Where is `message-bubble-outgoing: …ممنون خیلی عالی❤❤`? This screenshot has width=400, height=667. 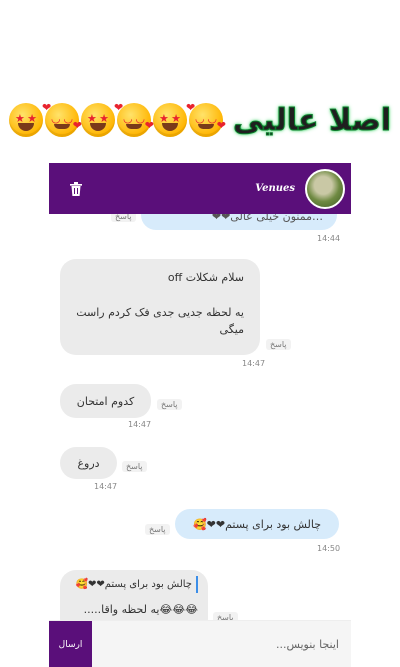 message-bubble-outgoing: …ممنون خیلی عالی❤❤ is located at coordinates (239, 222).